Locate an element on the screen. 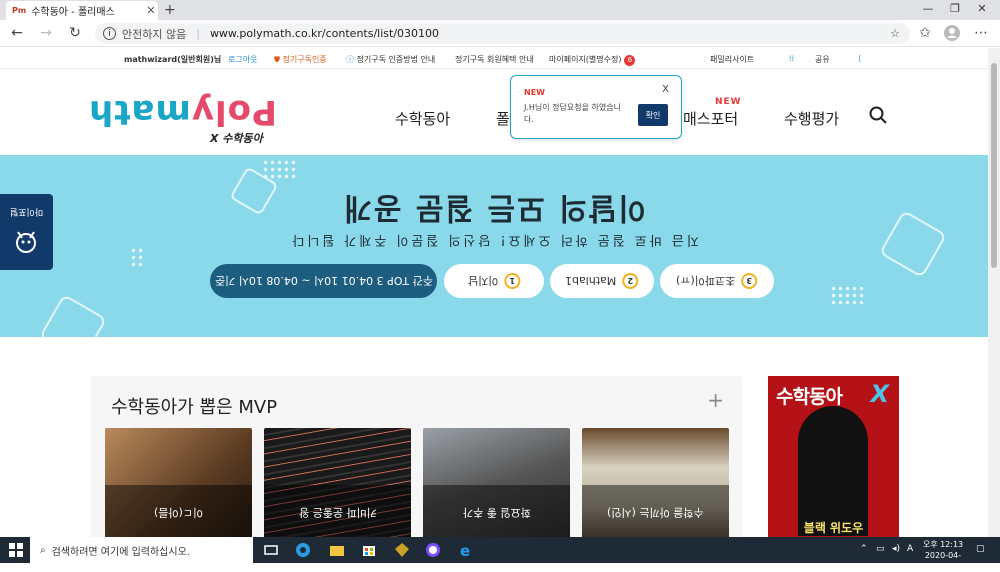  more-button: + is located at coordinates (715, 400).